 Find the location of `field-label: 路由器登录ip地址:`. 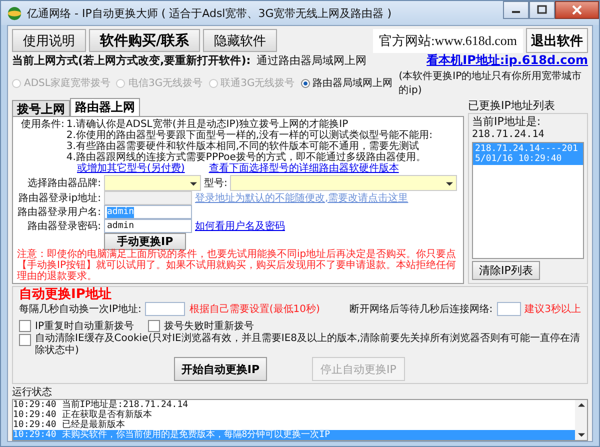

field-label: 路由器登录ip地址: is located at coordinates (59, 198).